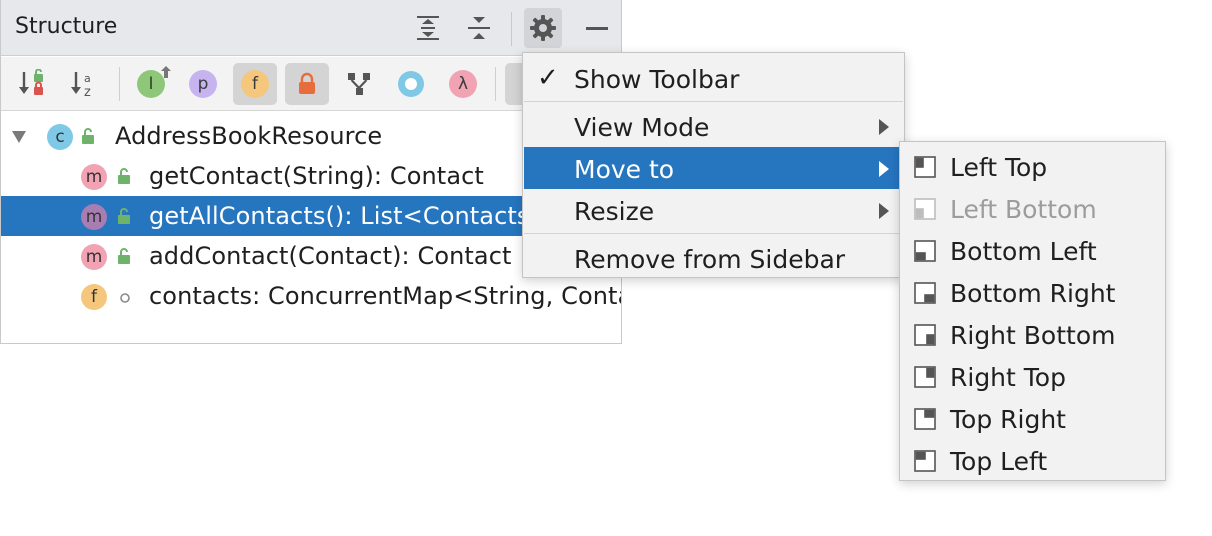 Image resolution: width=1212 pixels, height=536 pixels. What do you see at coordinates (999, 167) in the screenshot?
I see `submenu-item-label: Left Top` at bounding box center [999, 167].